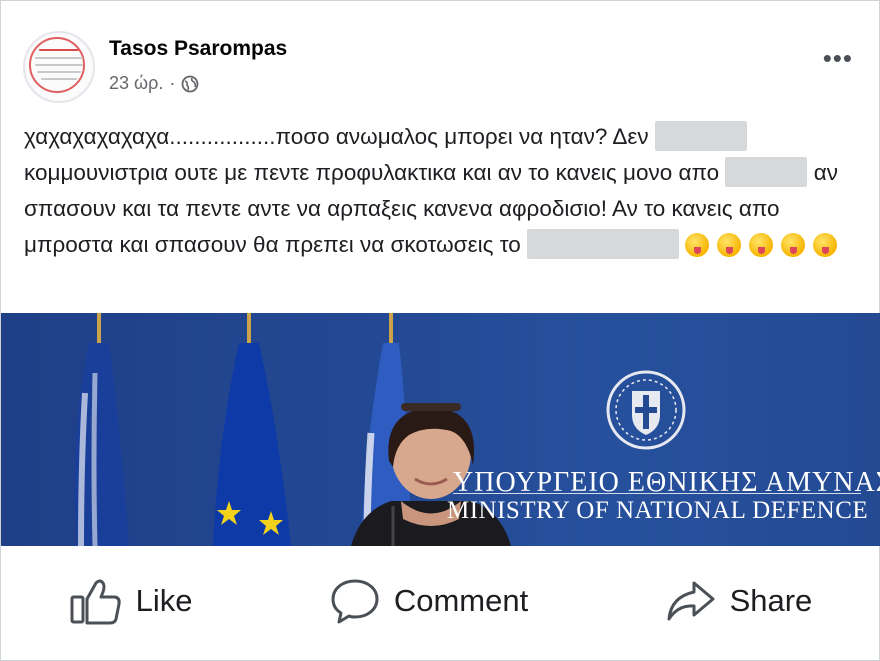 This screenshot has height=661, width=880. What do you see at coordinates (136, 83) in the screenshot?
I see `post-time: 23 ώρ.` at bounding box center [136, 83].